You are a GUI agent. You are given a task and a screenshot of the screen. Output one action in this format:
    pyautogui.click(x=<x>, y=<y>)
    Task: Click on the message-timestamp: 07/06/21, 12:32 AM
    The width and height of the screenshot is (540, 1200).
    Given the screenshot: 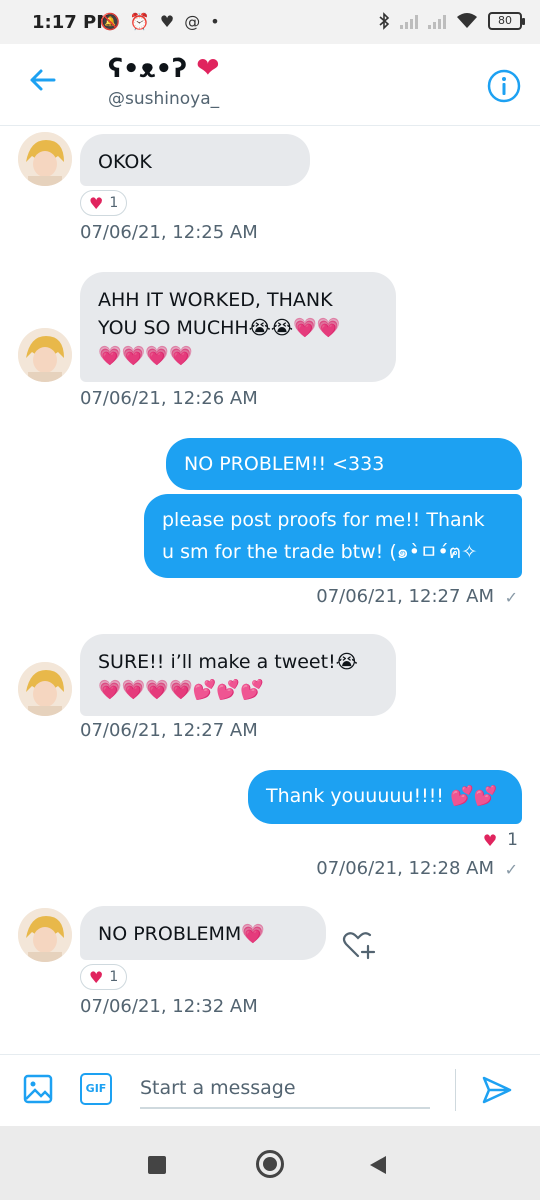 What is the action you would take?
    pyautogui.click(x=169, y=1006)
    